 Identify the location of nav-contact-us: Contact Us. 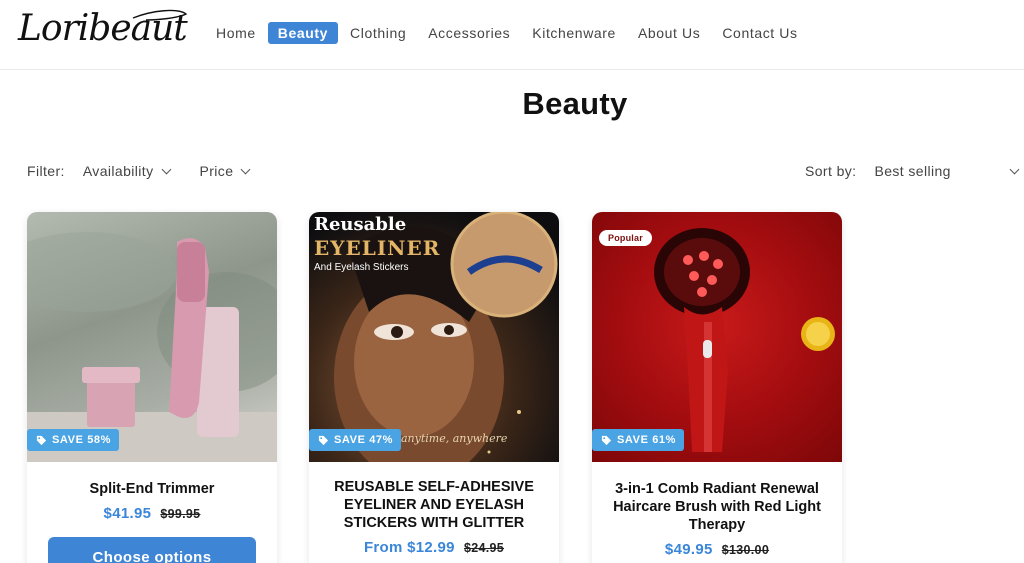
(759, 33).